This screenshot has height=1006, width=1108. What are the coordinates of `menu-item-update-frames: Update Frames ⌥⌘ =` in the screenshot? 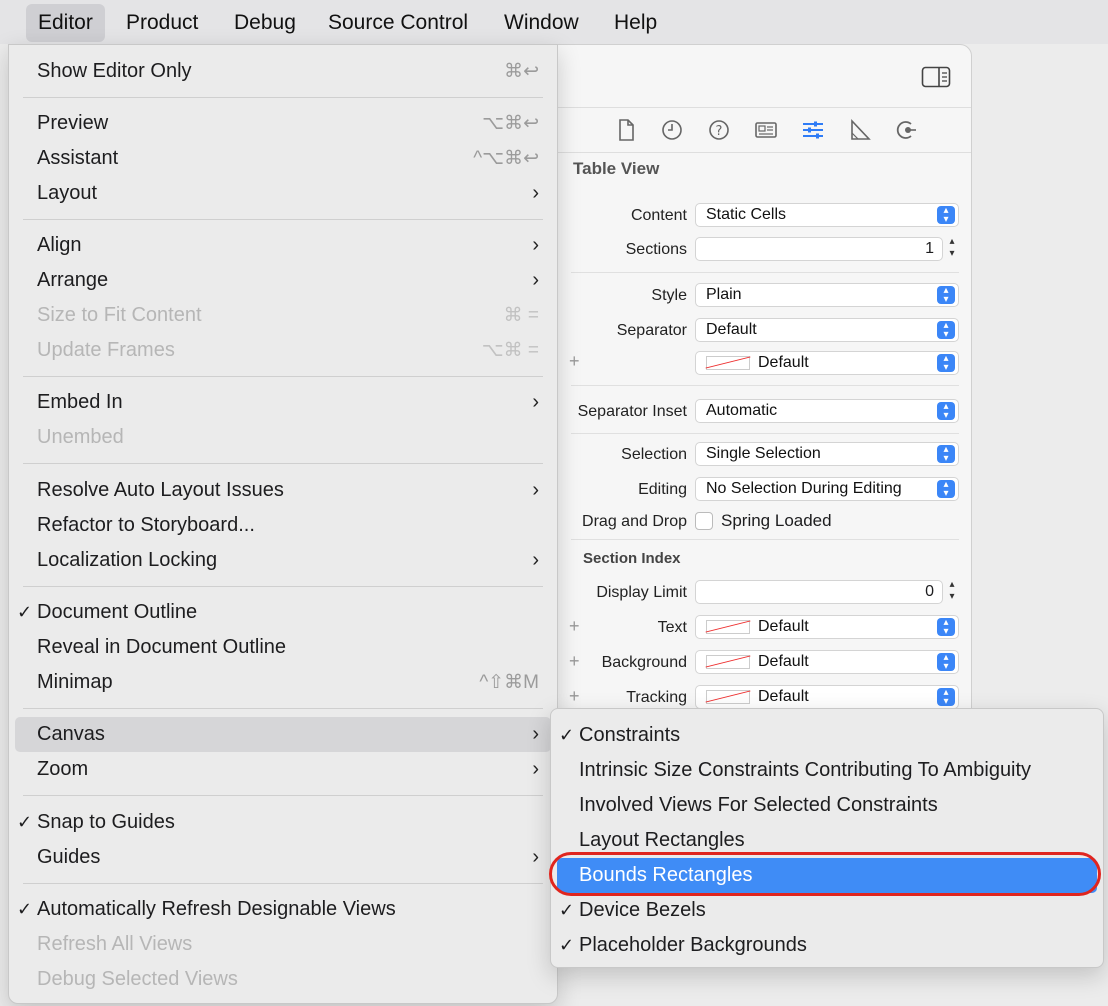 It's located at (283, 350).